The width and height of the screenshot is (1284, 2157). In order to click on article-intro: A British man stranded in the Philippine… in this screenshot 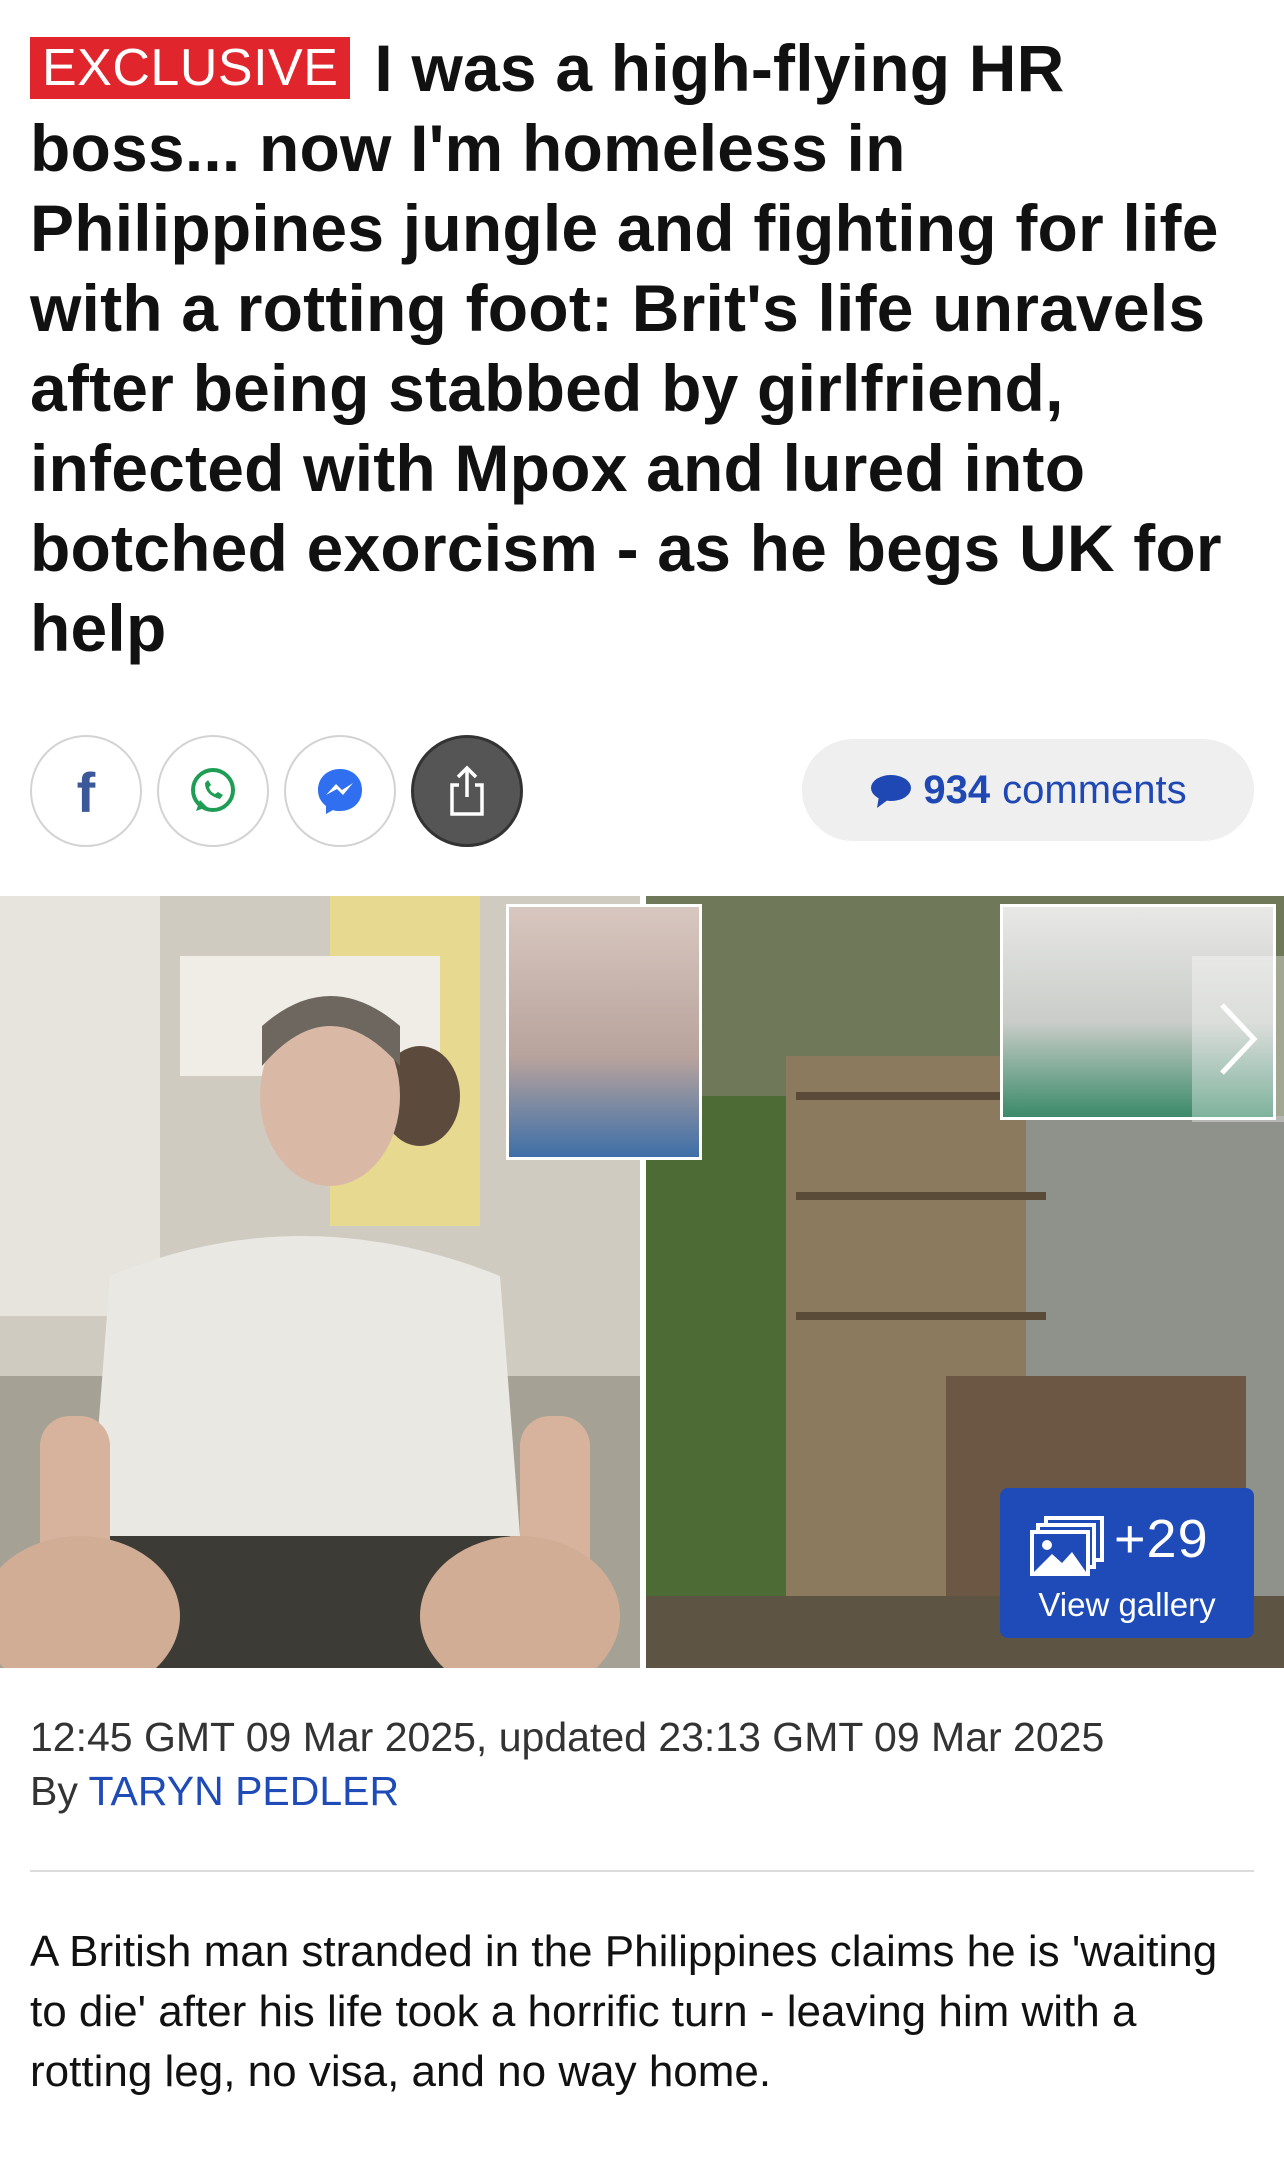, I will do `click(624, 2011)`.